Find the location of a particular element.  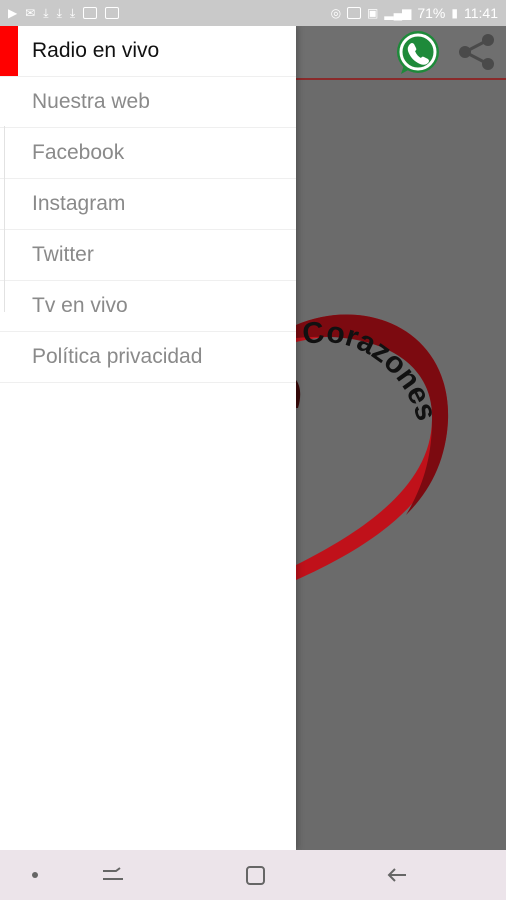

menu-item-label: Twitter is located at coordinates (63, 254).